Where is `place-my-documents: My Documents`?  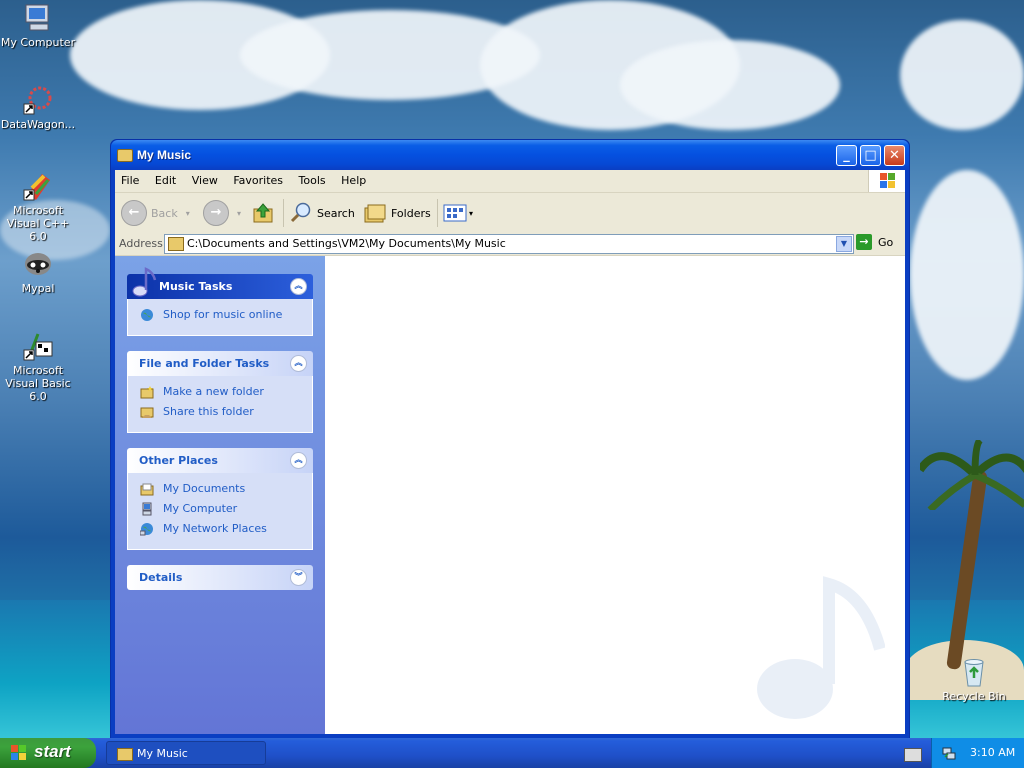 place-my-documents: My Documents is located at coordinates (220, 489).